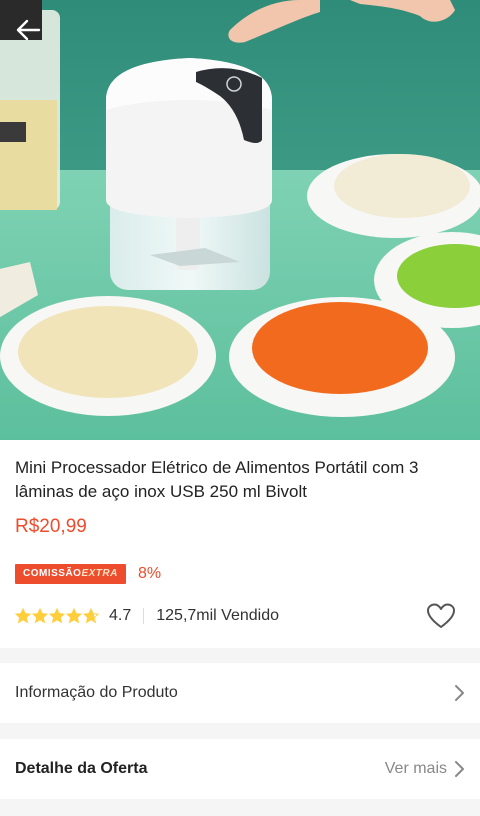 This screenshot has height=816, width=480. I want to click on rating-stars, so click(57, 616).